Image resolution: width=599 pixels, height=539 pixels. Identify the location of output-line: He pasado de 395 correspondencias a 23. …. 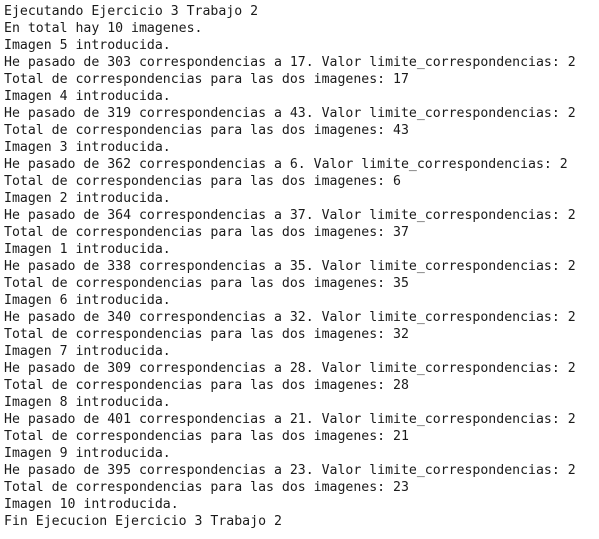
(290, 470).